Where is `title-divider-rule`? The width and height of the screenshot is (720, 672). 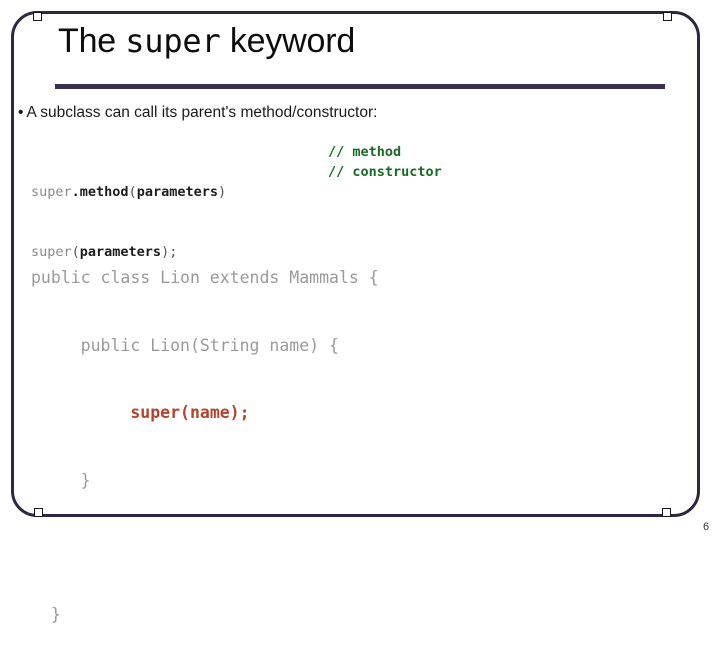 title-divider-rule is located at coordinates (360, 86).